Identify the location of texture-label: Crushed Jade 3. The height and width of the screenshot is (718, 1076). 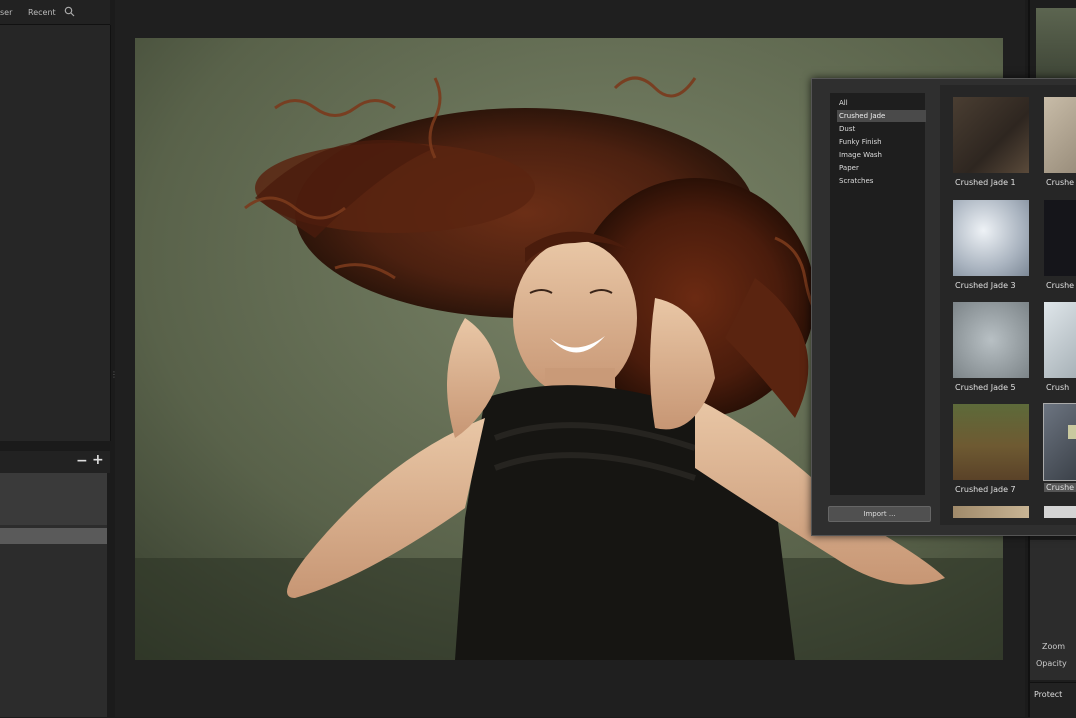
(985, 285).